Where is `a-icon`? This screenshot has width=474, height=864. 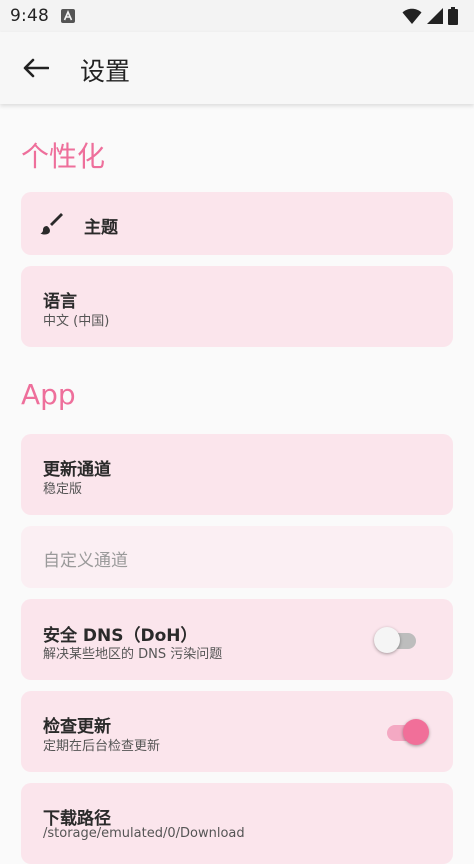
a-icon is located at coordinates (68, 16).